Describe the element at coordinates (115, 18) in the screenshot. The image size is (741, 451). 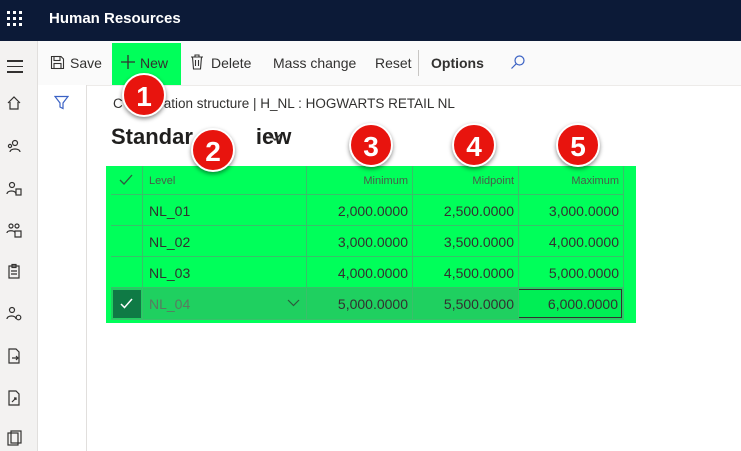
I see `app-title: Human Resources` at that location.